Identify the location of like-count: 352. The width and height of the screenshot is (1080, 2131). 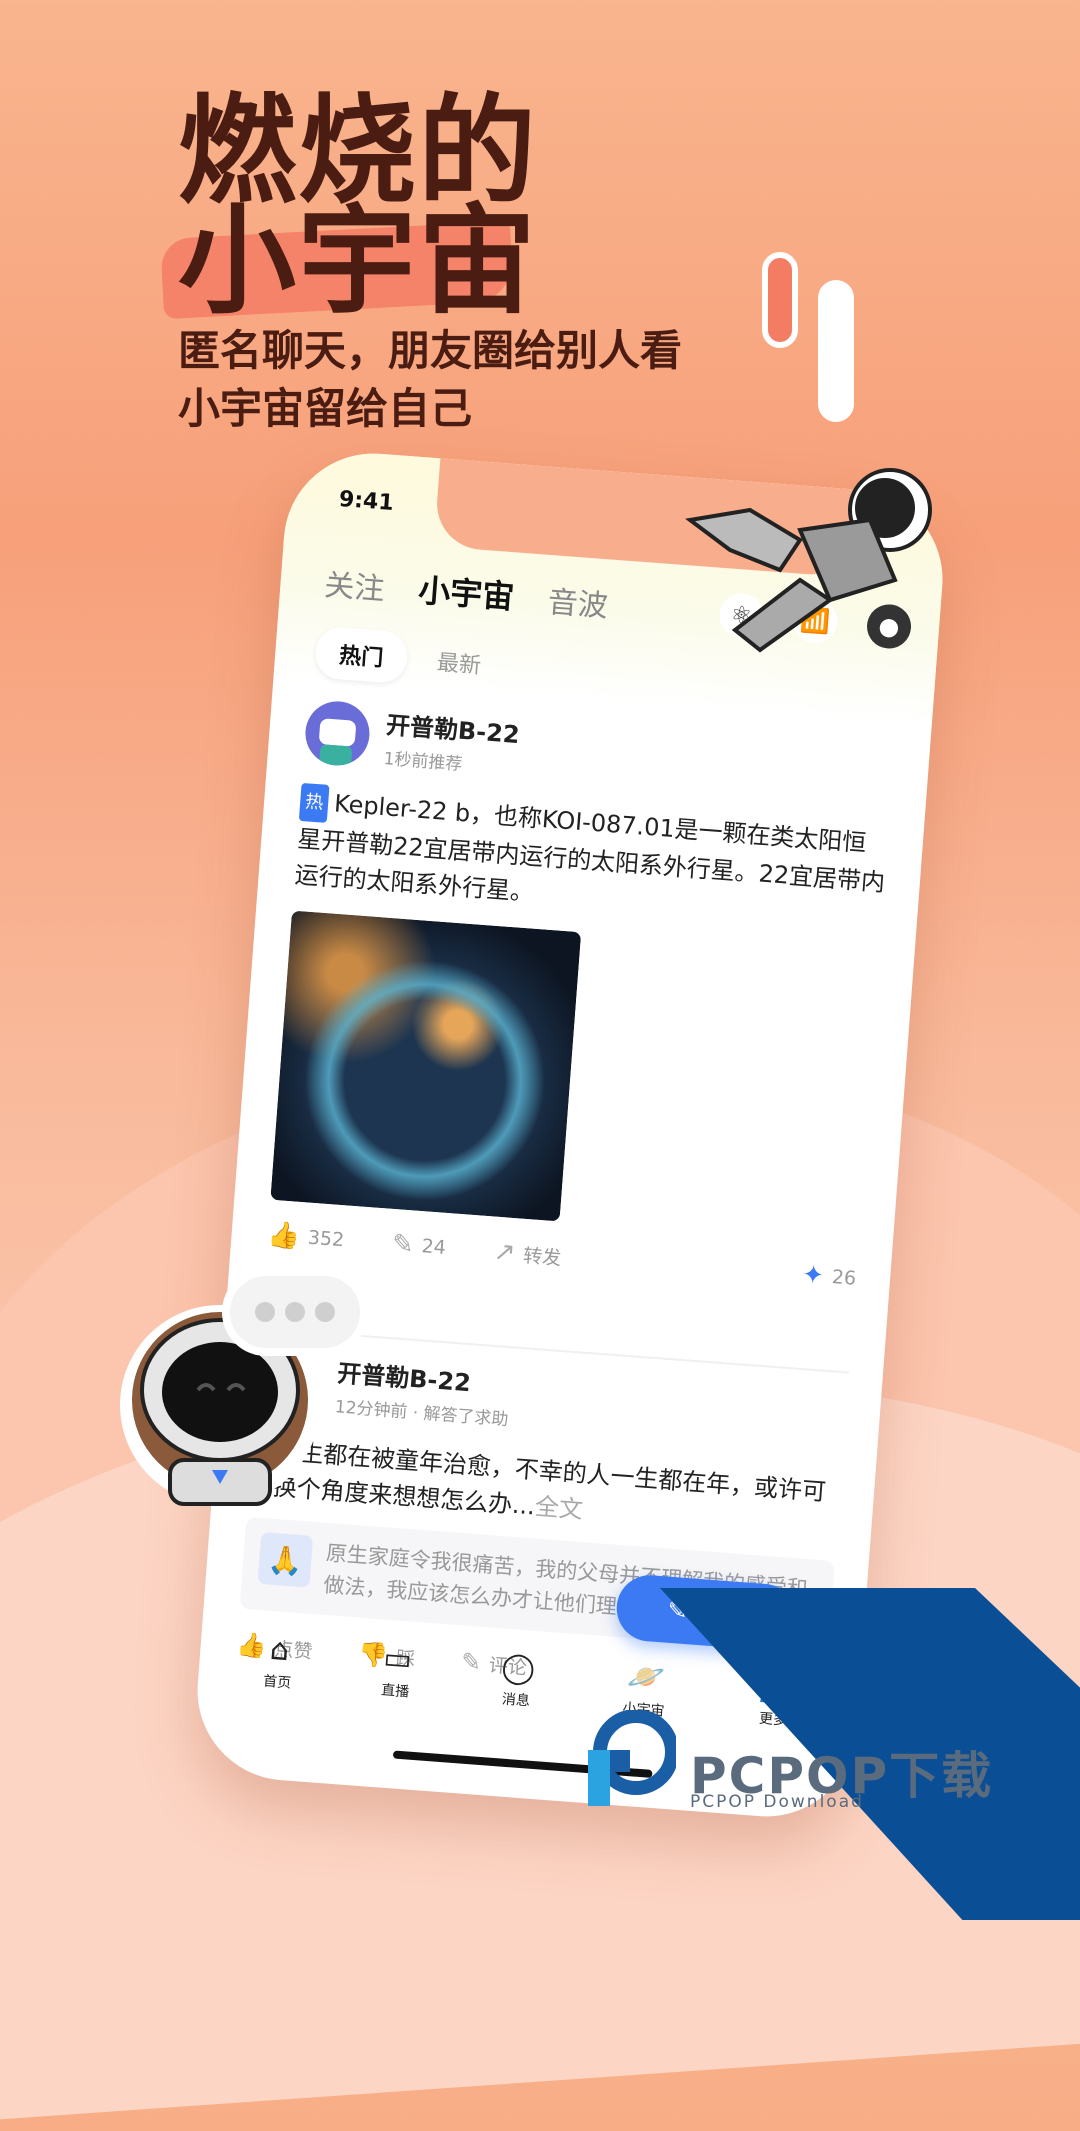
(326, 1239).